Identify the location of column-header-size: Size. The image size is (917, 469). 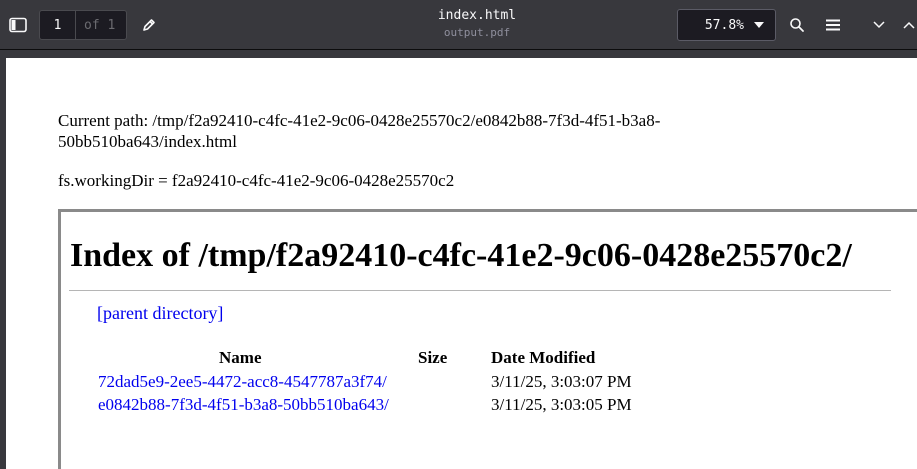
(433, 357).